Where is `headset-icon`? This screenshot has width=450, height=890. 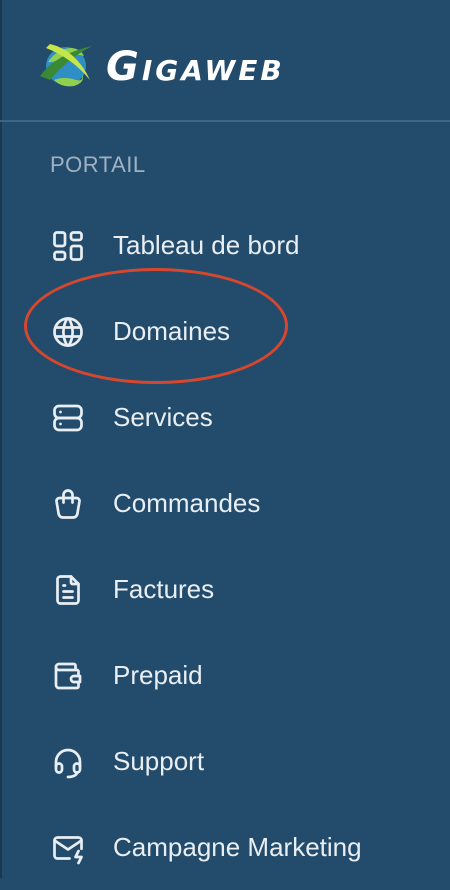
headset-icon is located at coordinates (68, 762).